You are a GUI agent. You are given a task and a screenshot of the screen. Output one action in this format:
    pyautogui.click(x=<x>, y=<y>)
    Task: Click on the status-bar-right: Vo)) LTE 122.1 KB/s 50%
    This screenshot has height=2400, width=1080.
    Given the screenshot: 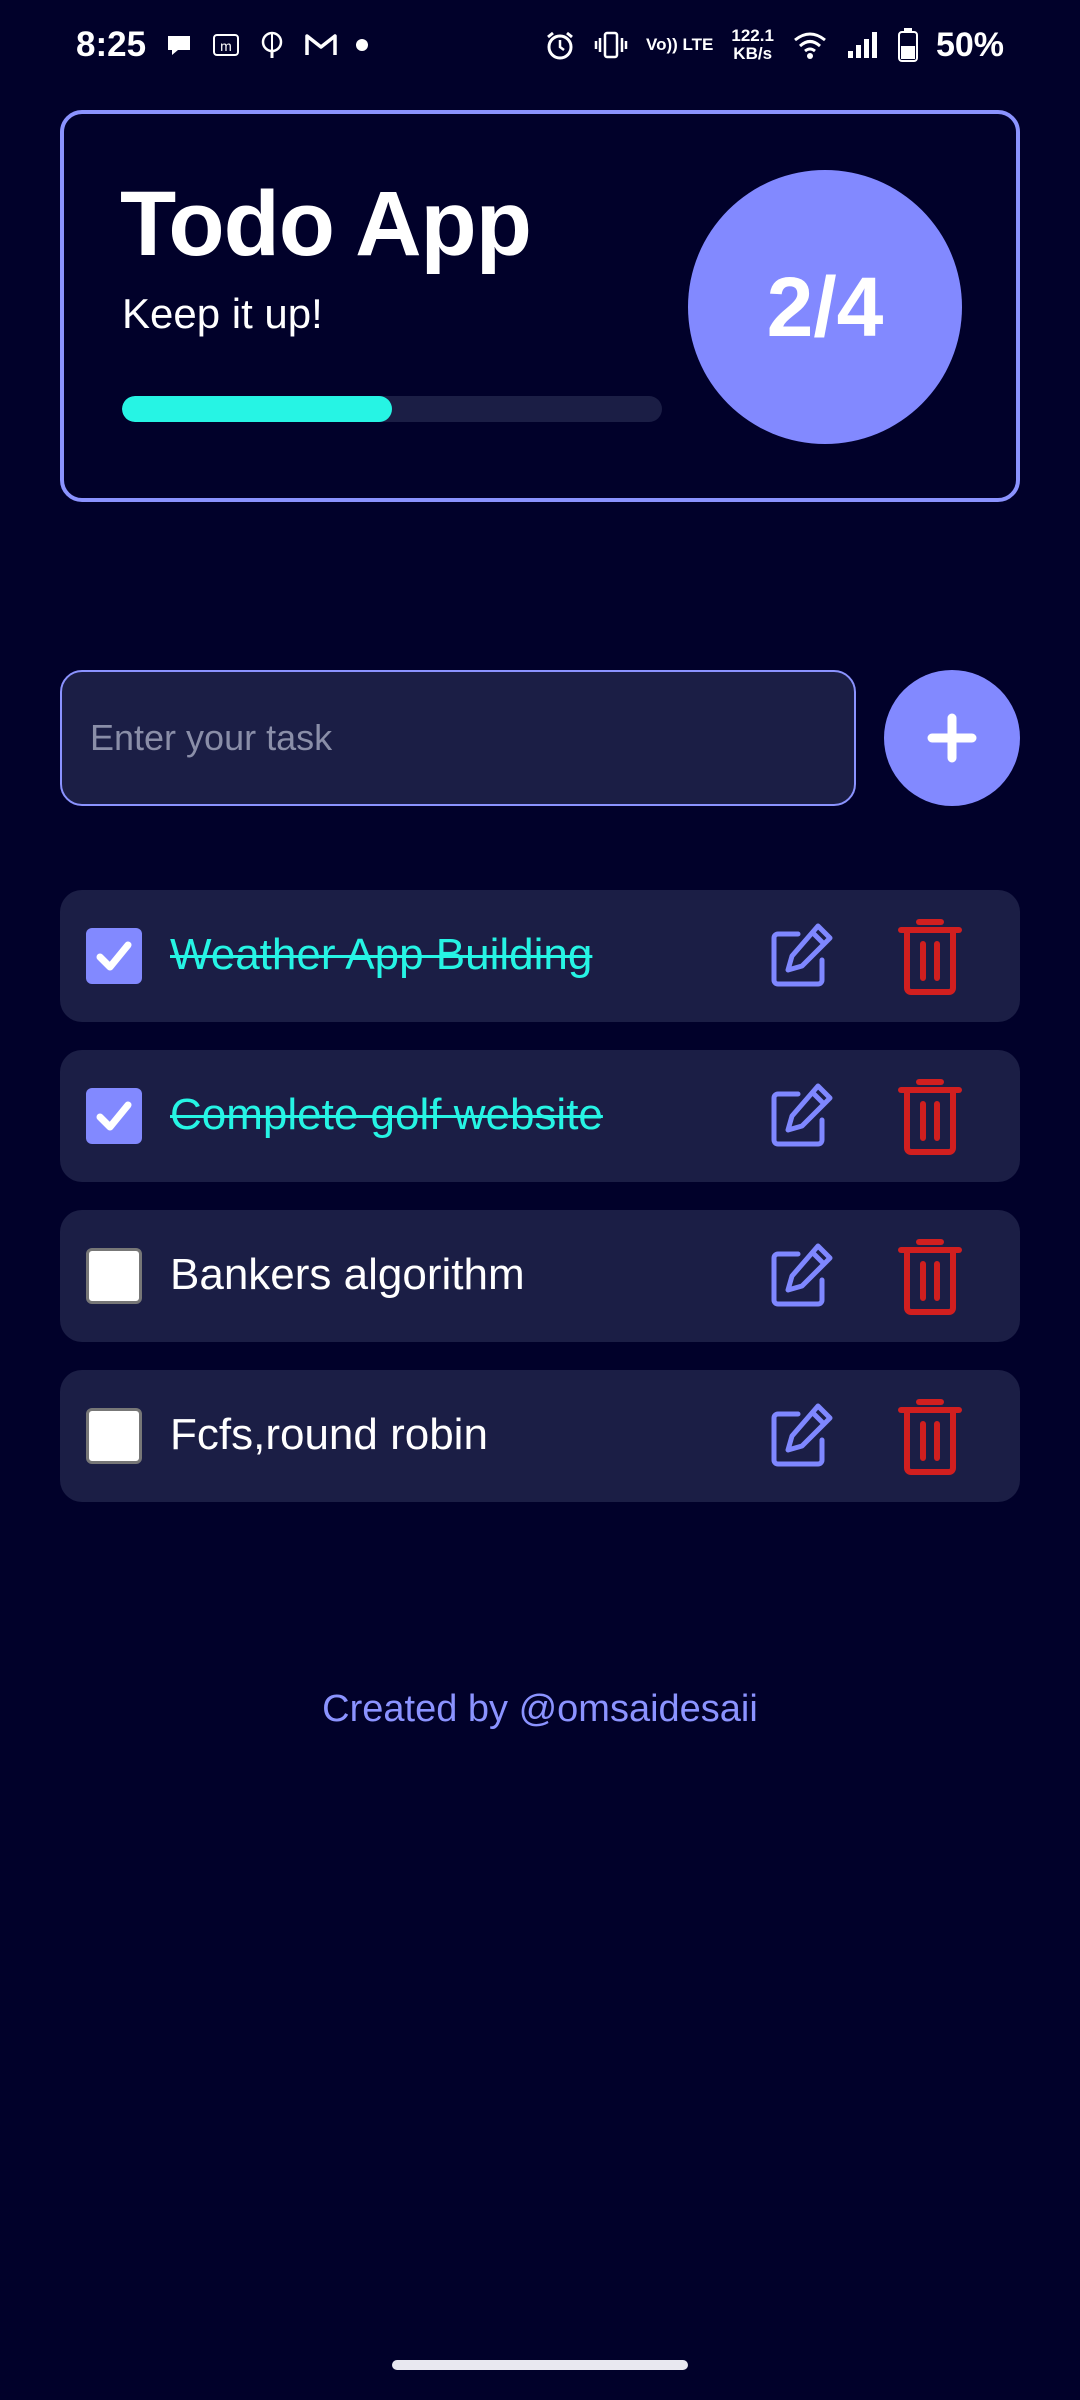 What is the action you would take?
    pyautogui.click(x=774, y=45)
    